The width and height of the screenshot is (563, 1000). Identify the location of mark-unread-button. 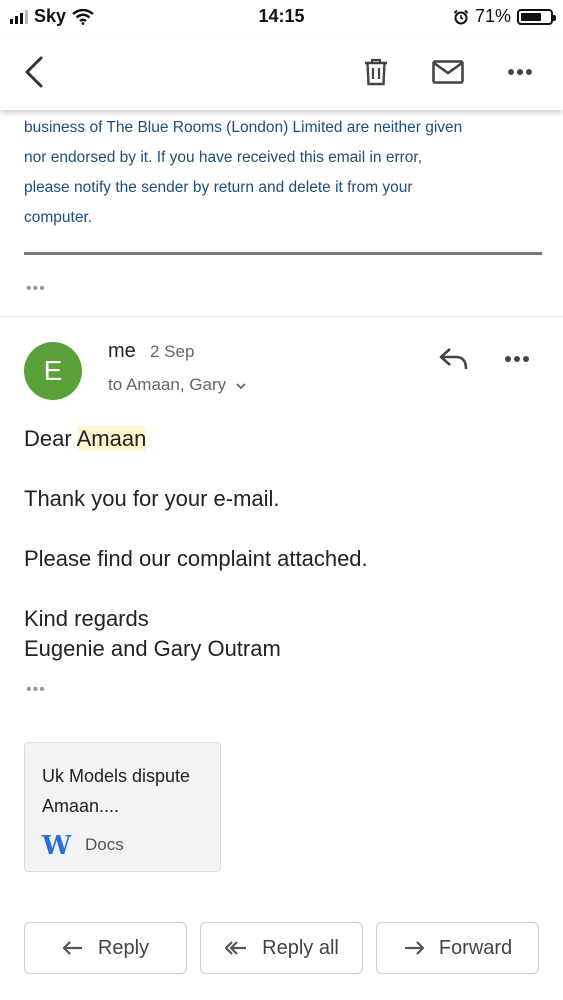
(448, 72).